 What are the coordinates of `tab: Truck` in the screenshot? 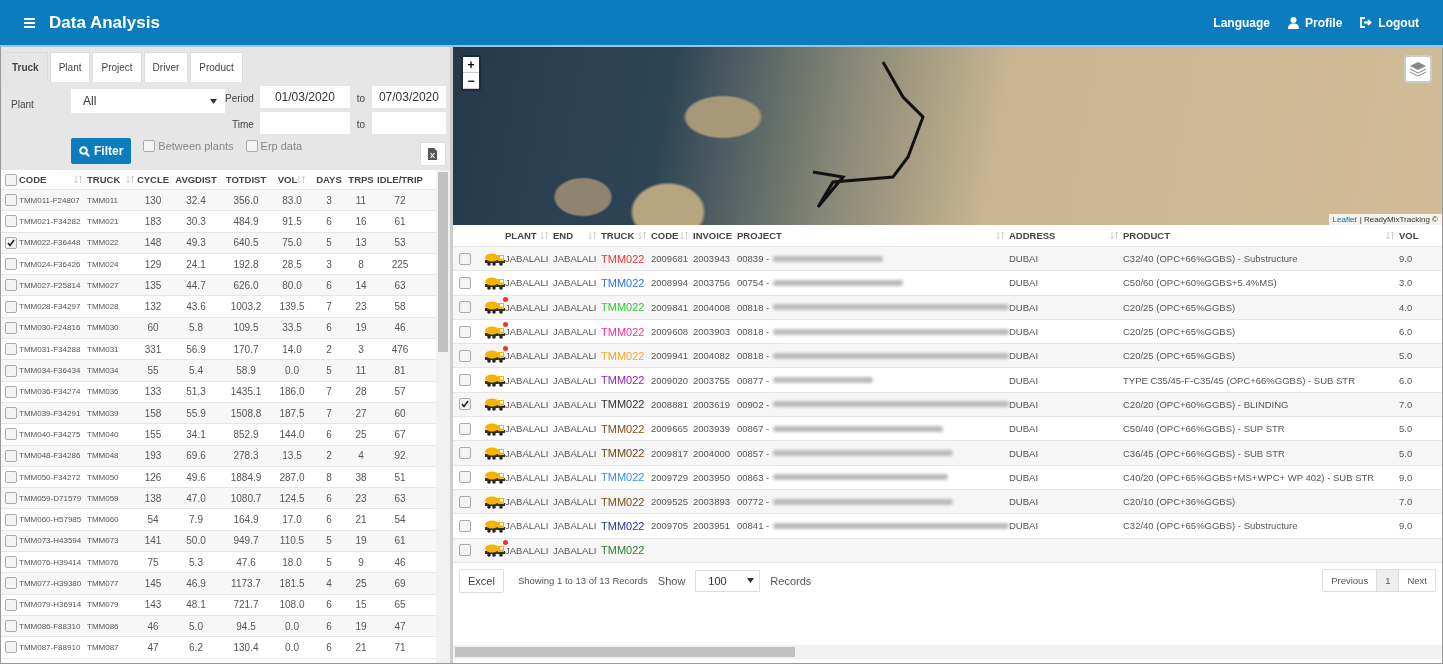 It's located at (25, 67).